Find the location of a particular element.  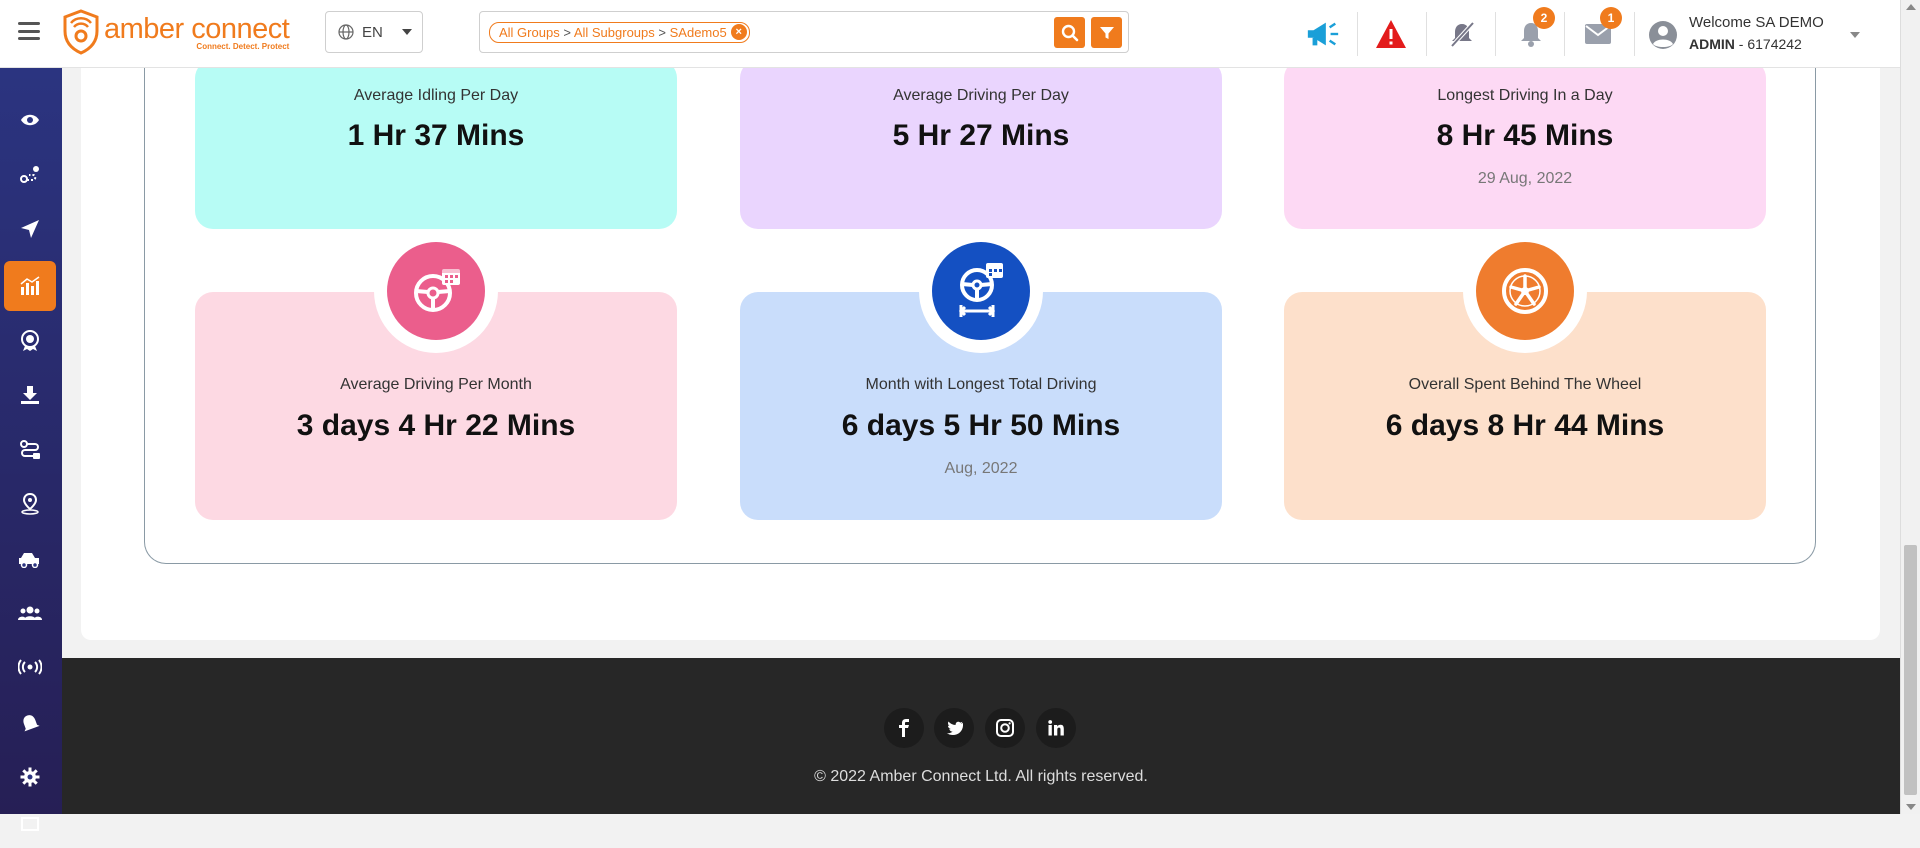

filter-button is located at coordinates (1106, 32).